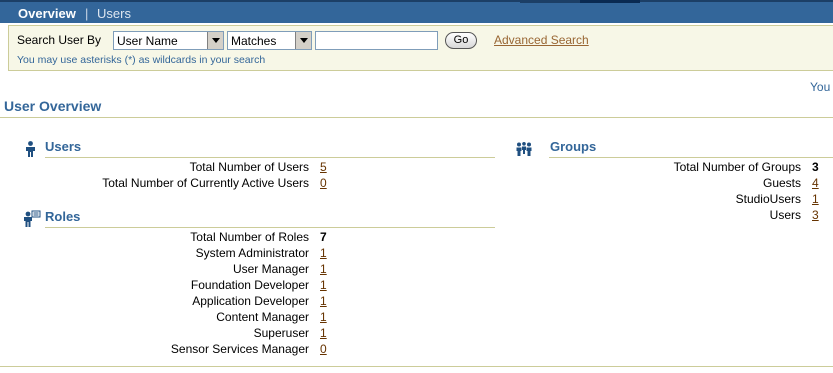 The height and width of the screenshot is (373, 833). What do you see at coordinates (249, 237) in the screenshot?
I see `roles-row-label: Total Number of Roles` at bounding box center [249, 237].